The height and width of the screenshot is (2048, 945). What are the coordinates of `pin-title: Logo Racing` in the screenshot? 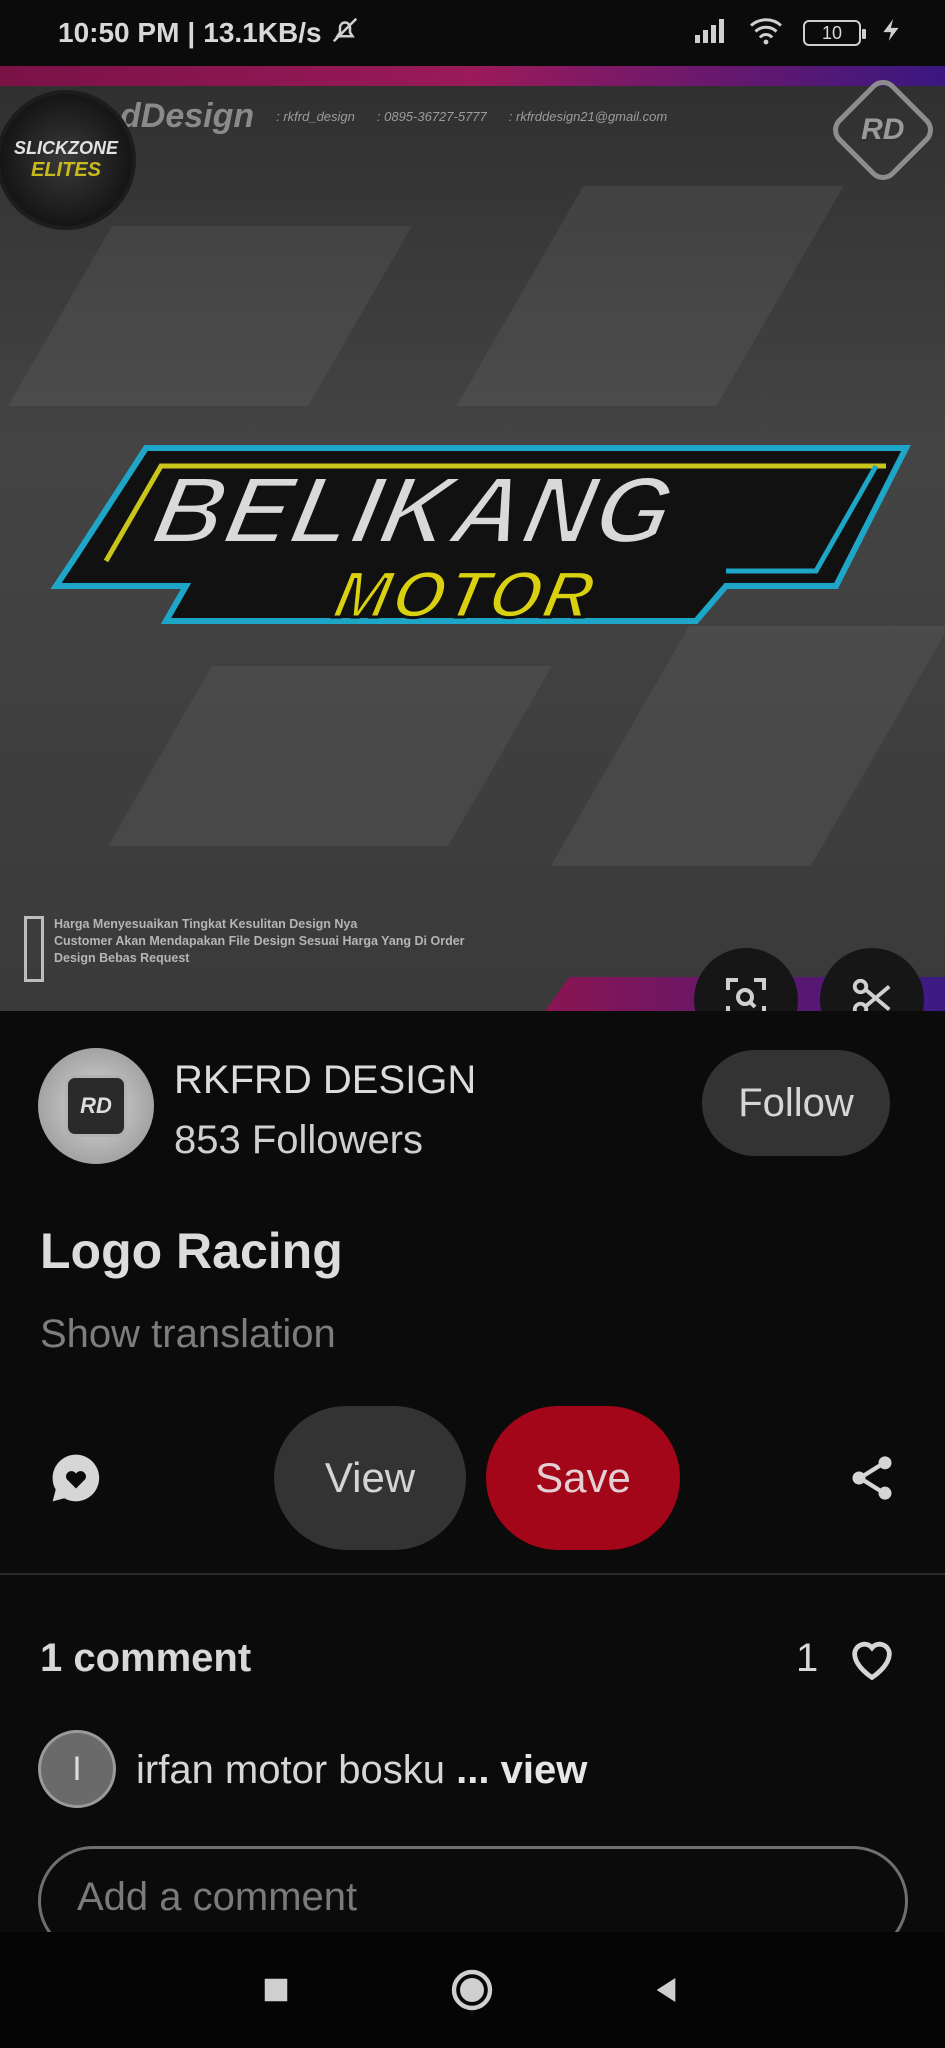 It's located at (191, 1251).